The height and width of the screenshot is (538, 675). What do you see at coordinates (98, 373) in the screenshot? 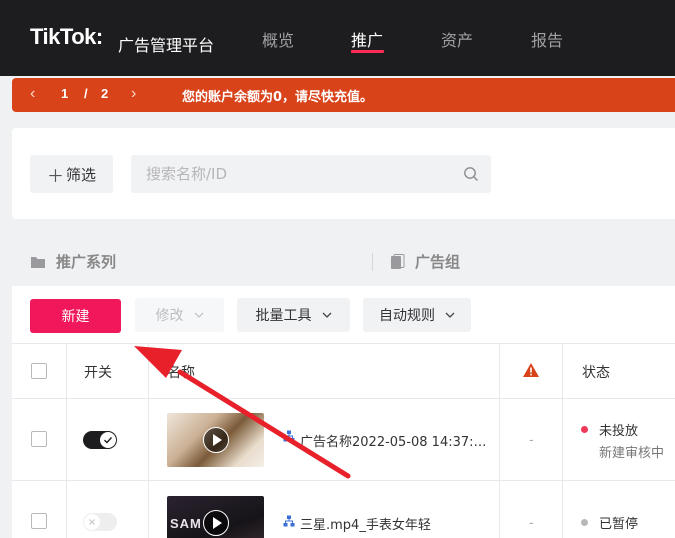
I see `col-toggle-header: 开关` at bounding box center [98, 373].